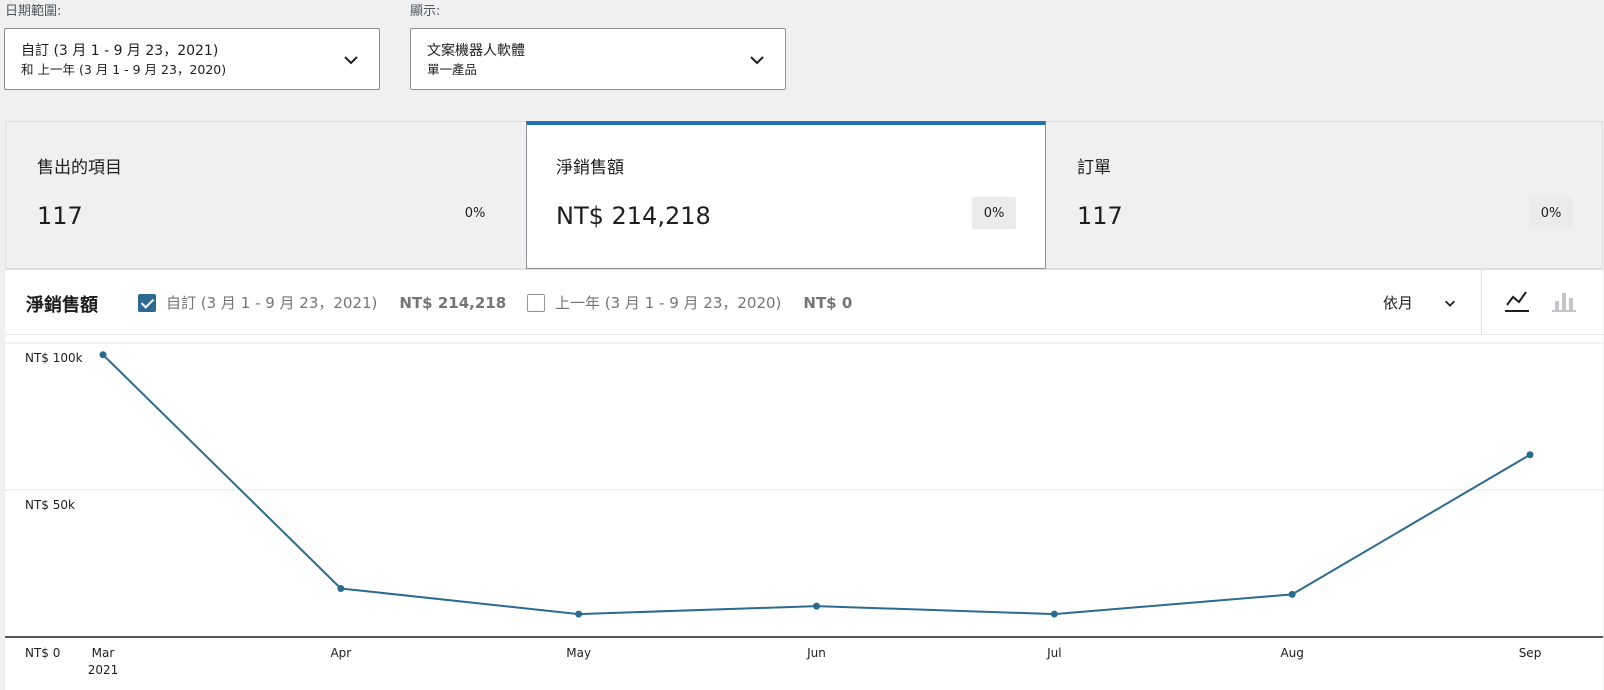 This screenshot has height=690, width=1604. Describe the element at coordinates (1398, 303) in the screenshot. I see `interval-label: 依月` at that location.